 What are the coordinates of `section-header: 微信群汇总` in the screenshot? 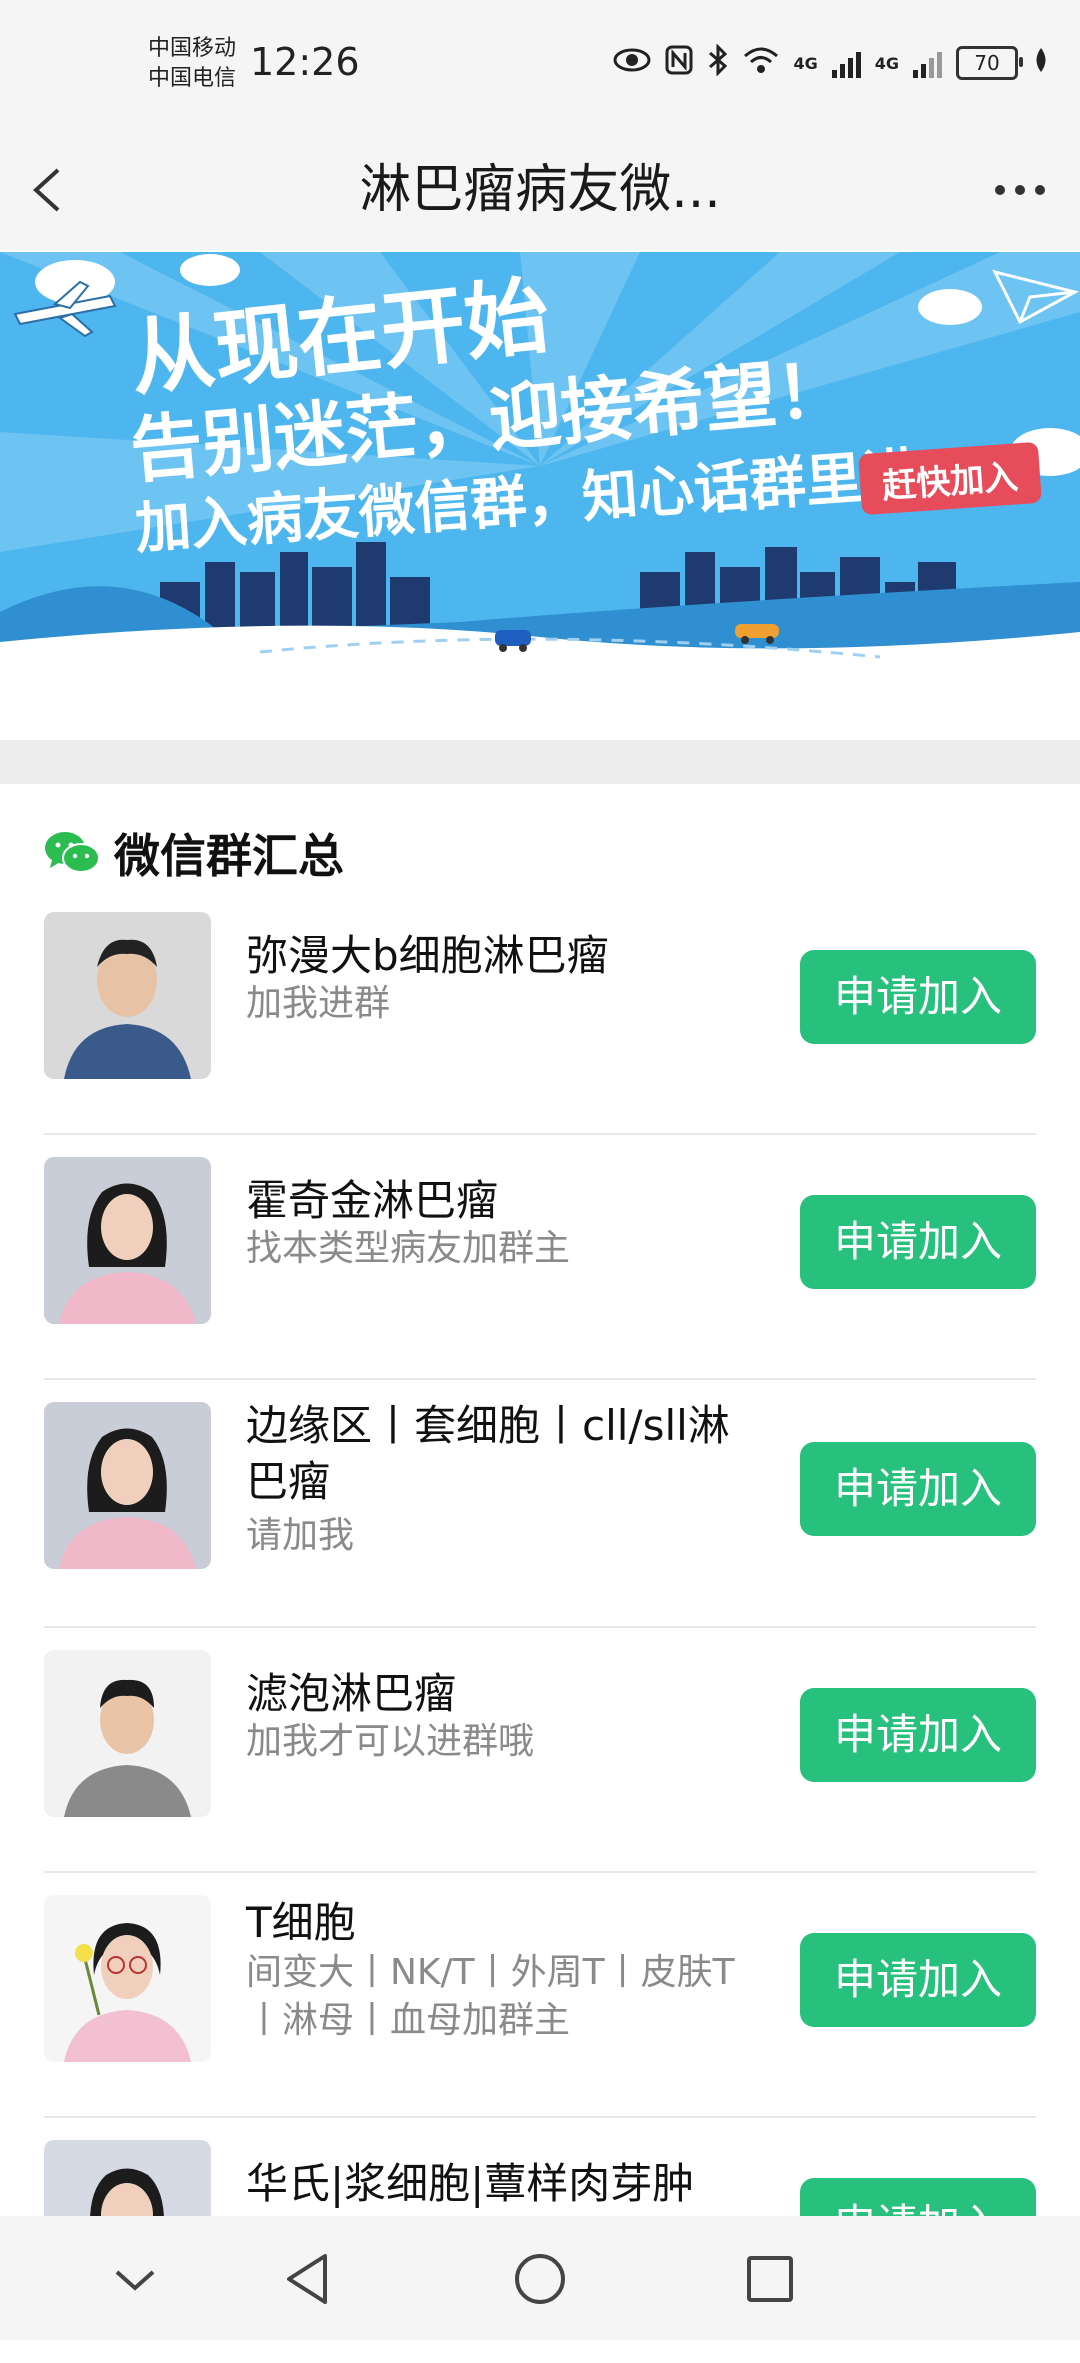 It's located at (194, 853).